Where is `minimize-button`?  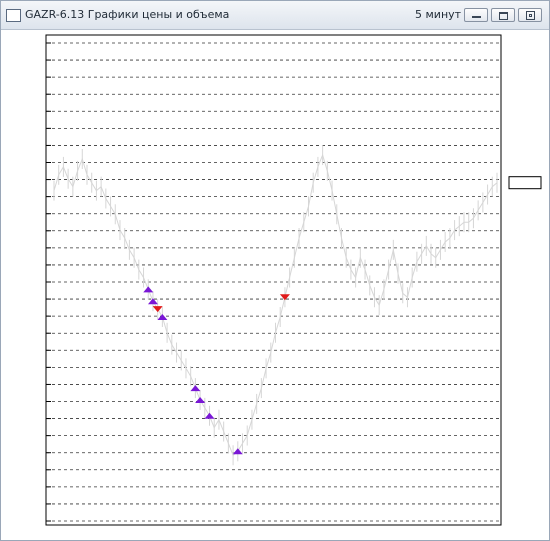 minimize-button is located at coordinates (476, 15).